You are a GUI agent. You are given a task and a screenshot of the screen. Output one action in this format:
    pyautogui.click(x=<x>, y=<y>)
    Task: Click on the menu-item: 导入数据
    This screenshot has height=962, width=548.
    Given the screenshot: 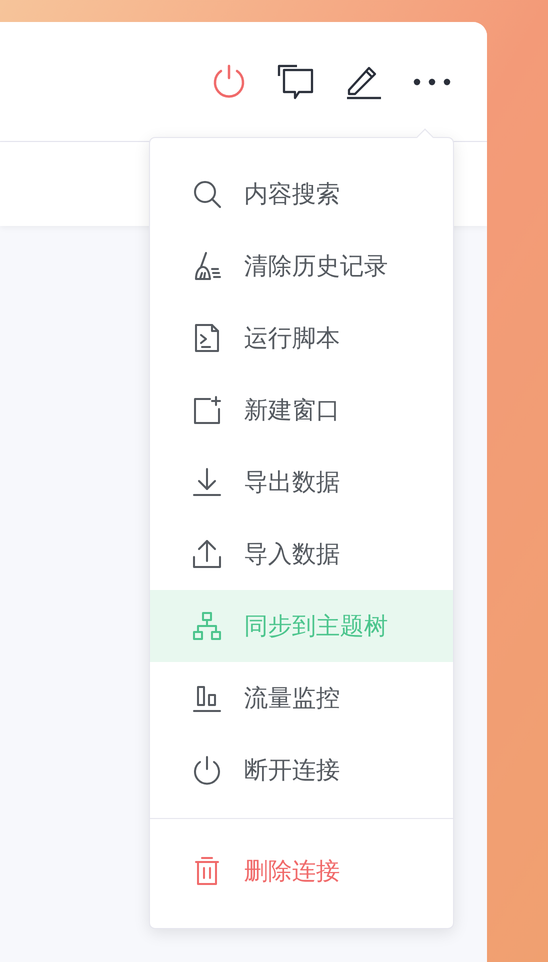 What is the action you would take?
    pyautogui.click(x=301, y=554)
    